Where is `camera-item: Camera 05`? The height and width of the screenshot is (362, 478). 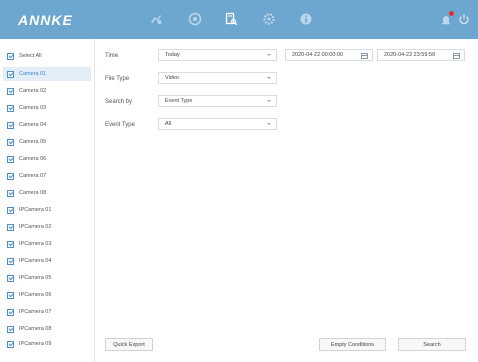
camera-item: Camera 05 is located at coordinates (47, 142).